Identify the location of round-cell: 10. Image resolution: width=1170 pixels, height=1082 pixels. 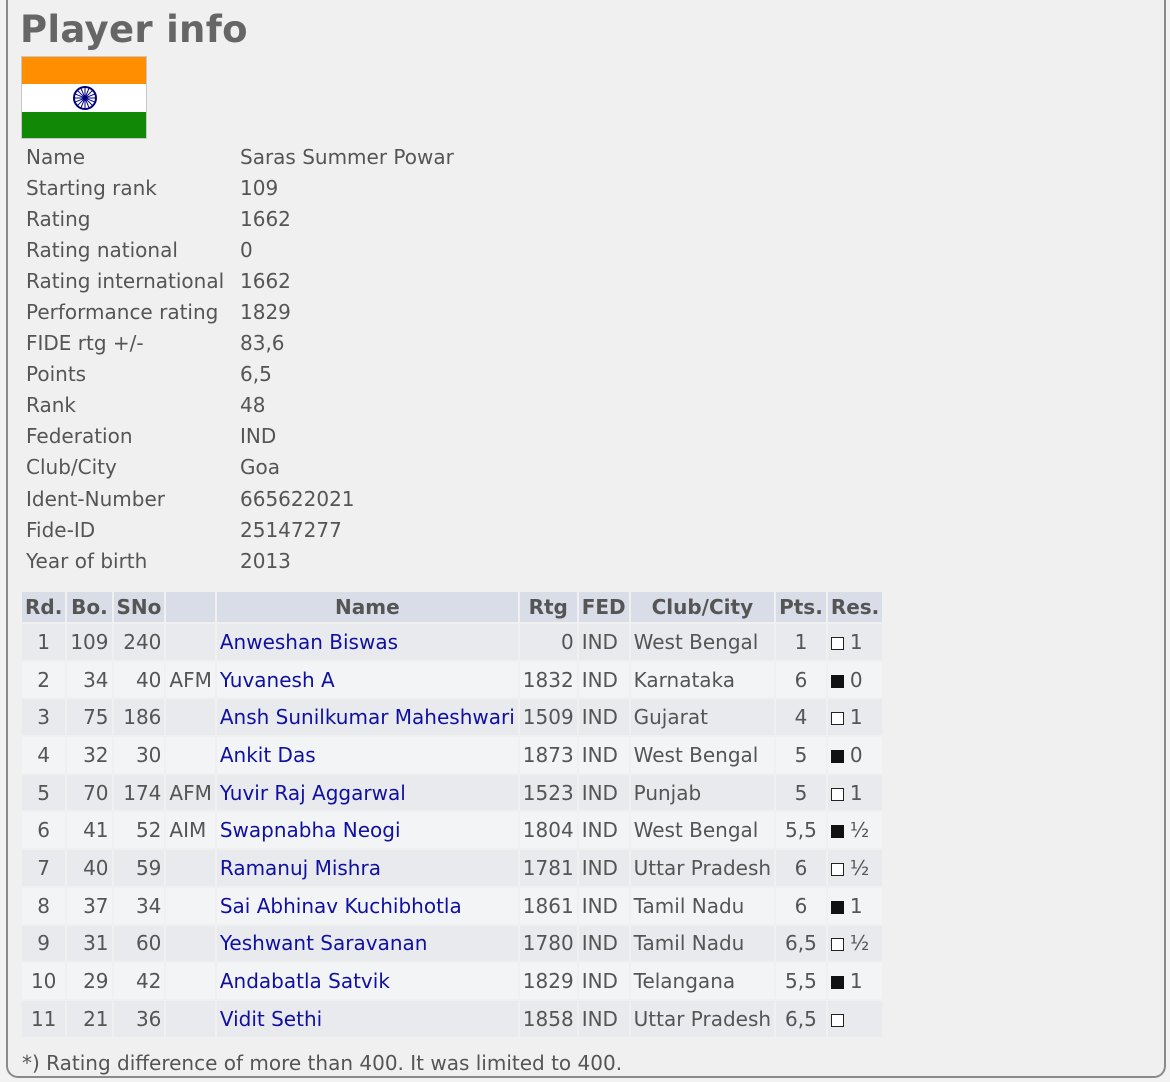
(44, 981).